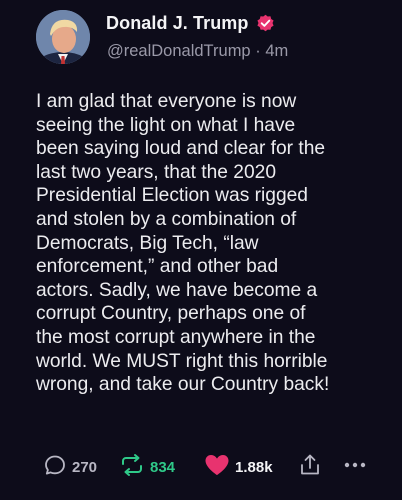 The image size is (402, 500). I want to click on repost-icon, so click(132, 467).